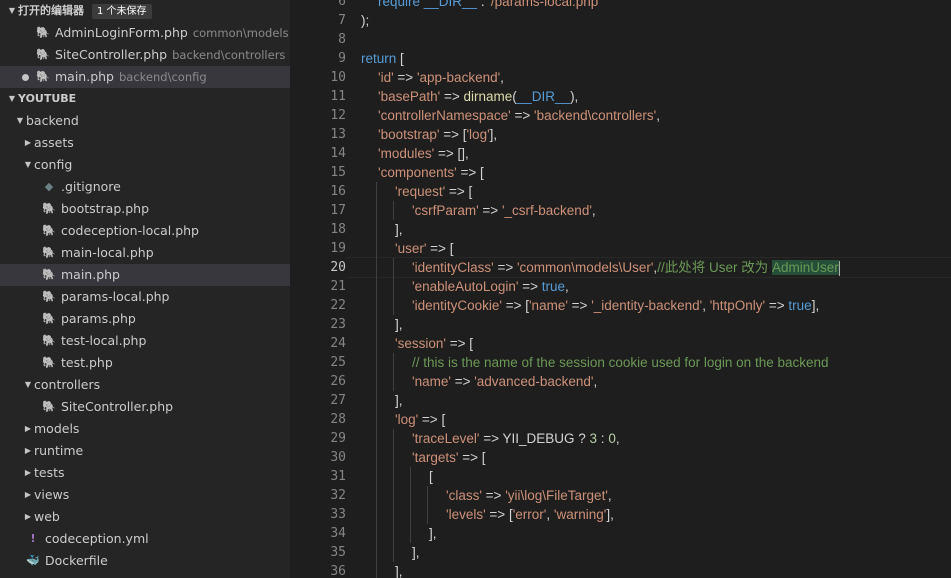 Image resolution: width=951 pixels, height=578 pixels. I want to click on folder-item: ▶ tests, so click(145, 473).